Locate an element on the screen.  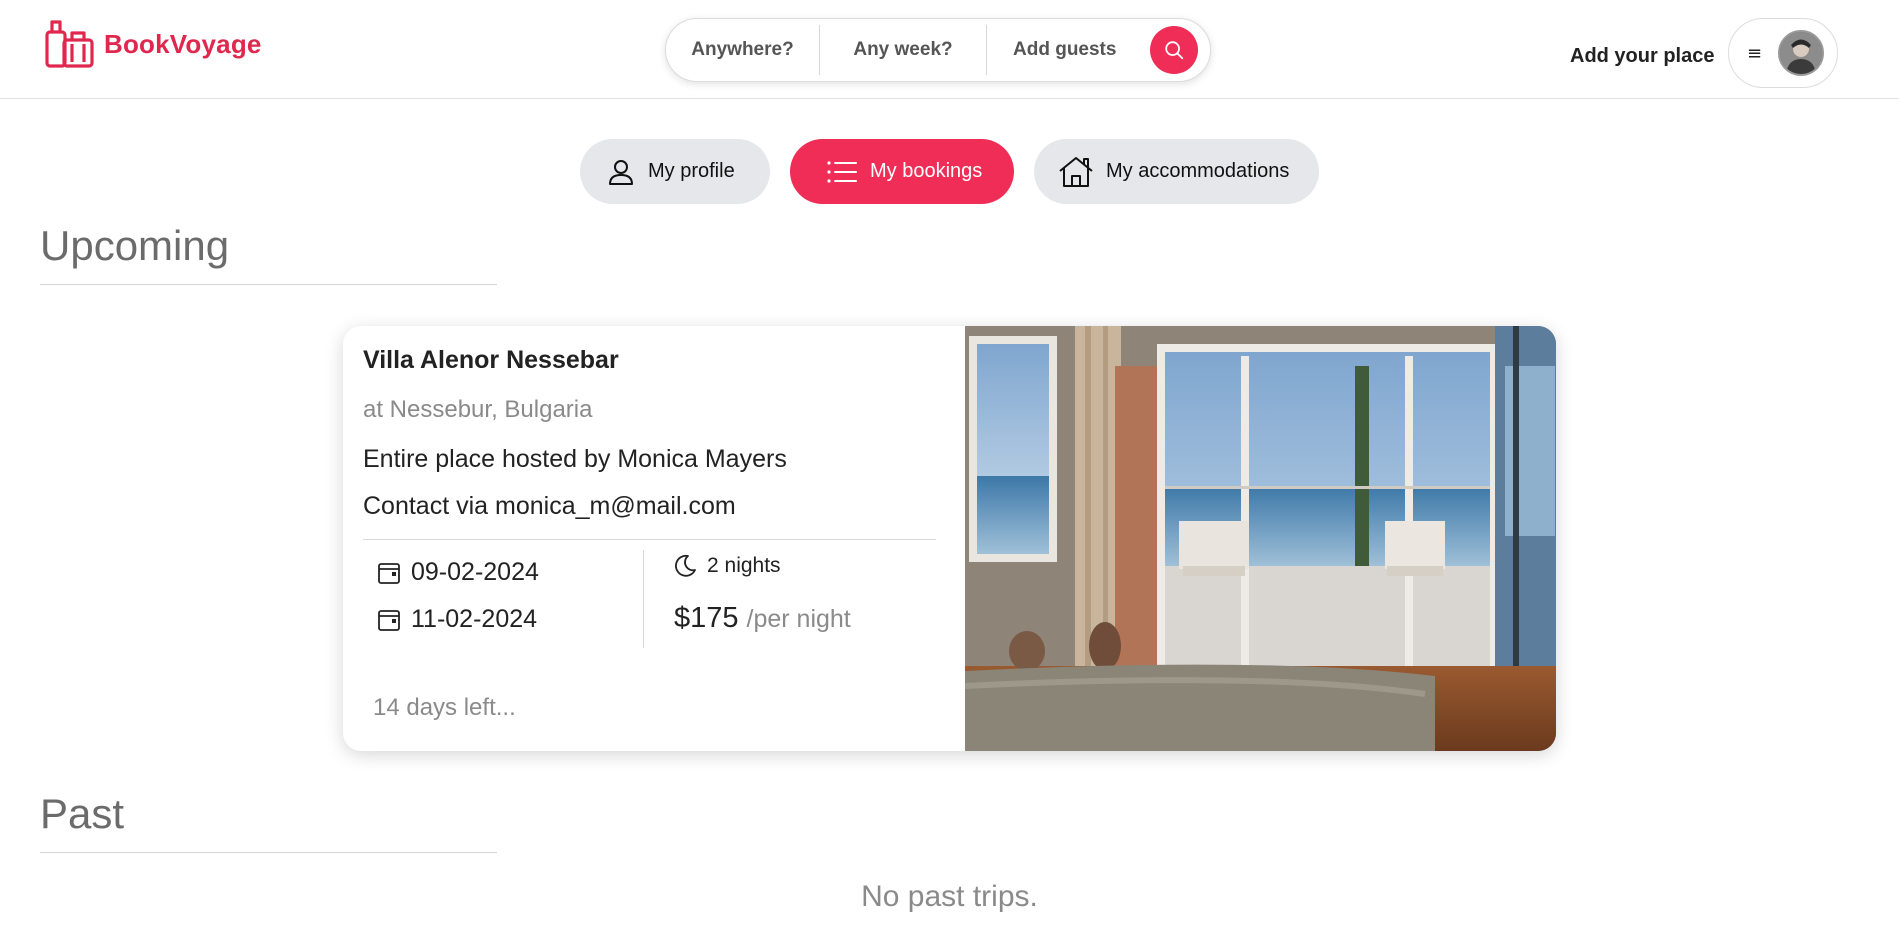
menu-icon: ≡ is located at coordinates (1755, 53).